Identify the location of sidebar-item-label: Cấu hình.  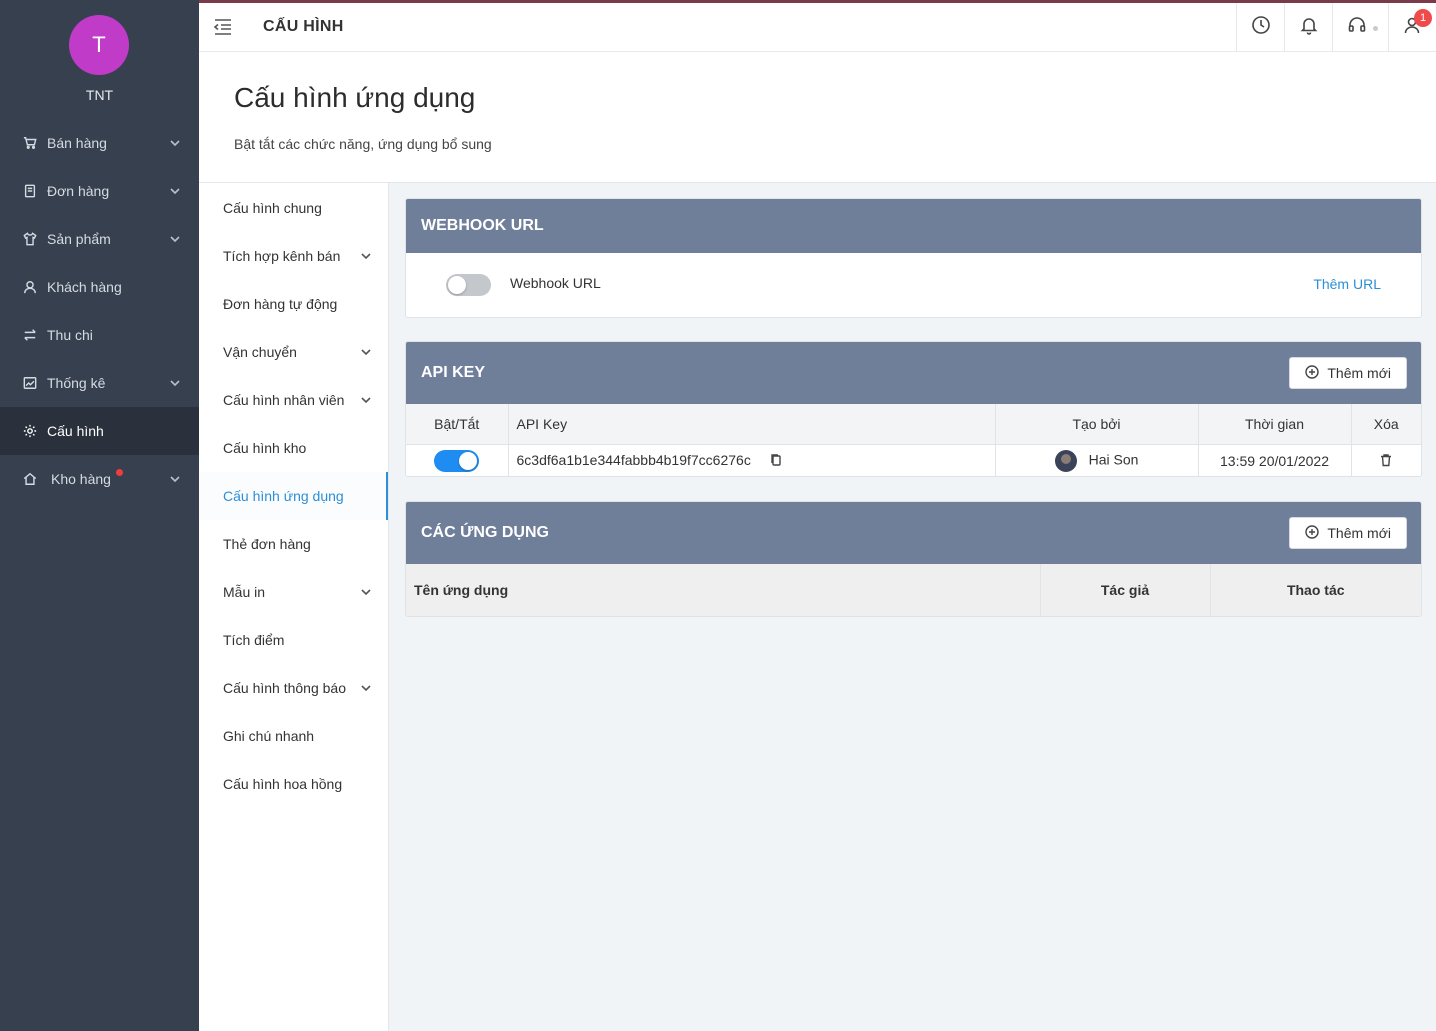
(75, 431).